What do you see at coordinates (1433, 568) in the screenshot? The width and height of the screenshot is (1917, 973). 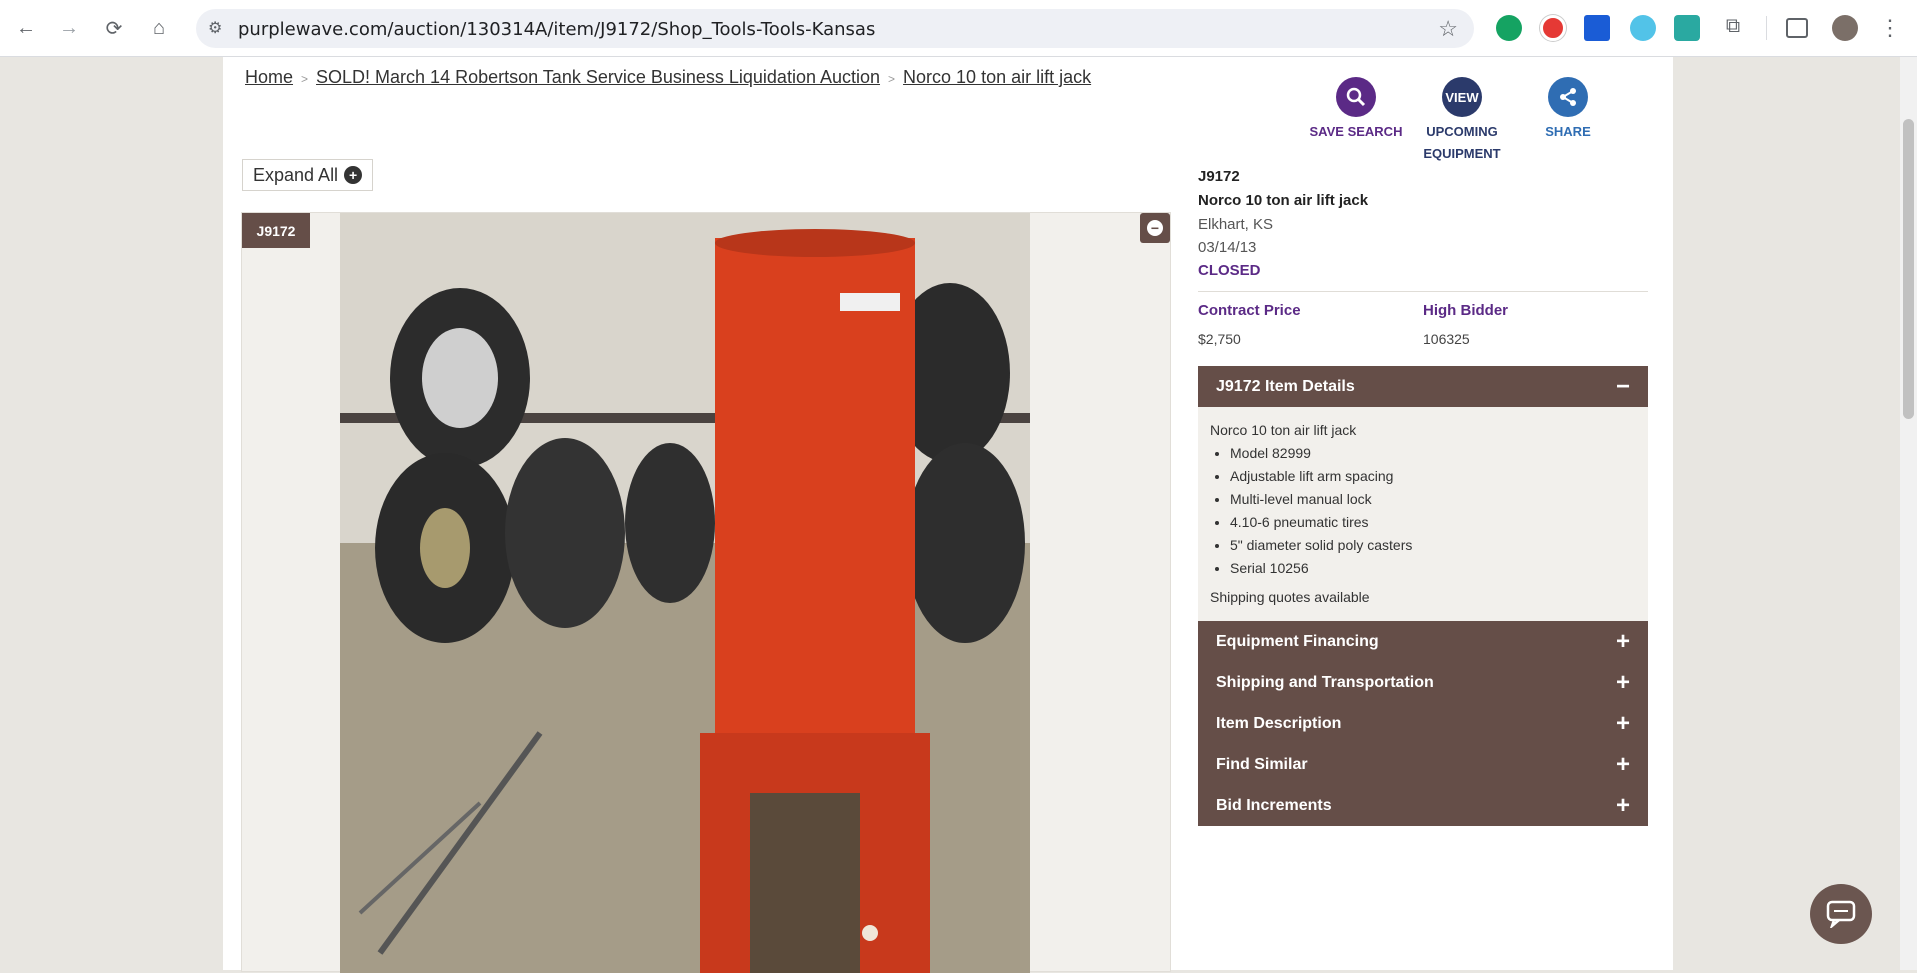 I see `list-item: Serial 10256` at bounding box center [1433, 568].